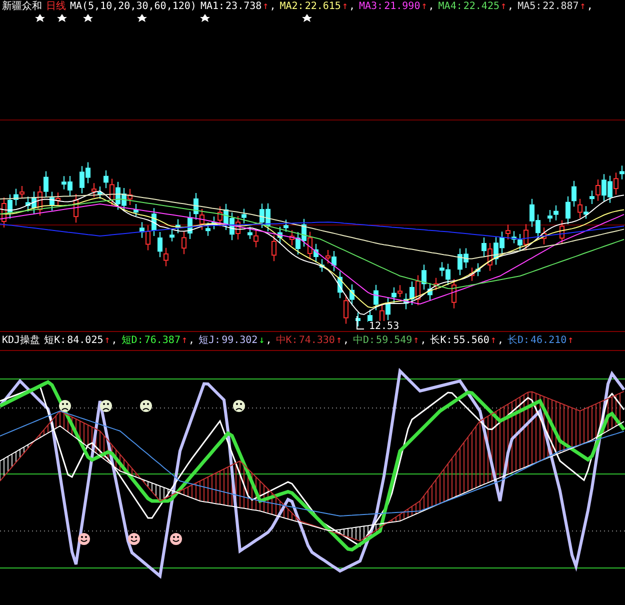 The image size is (625, 605). Describe the element at coordinates (471, 341) in the screenshot. I see `reading-value: 55.560` at that location.